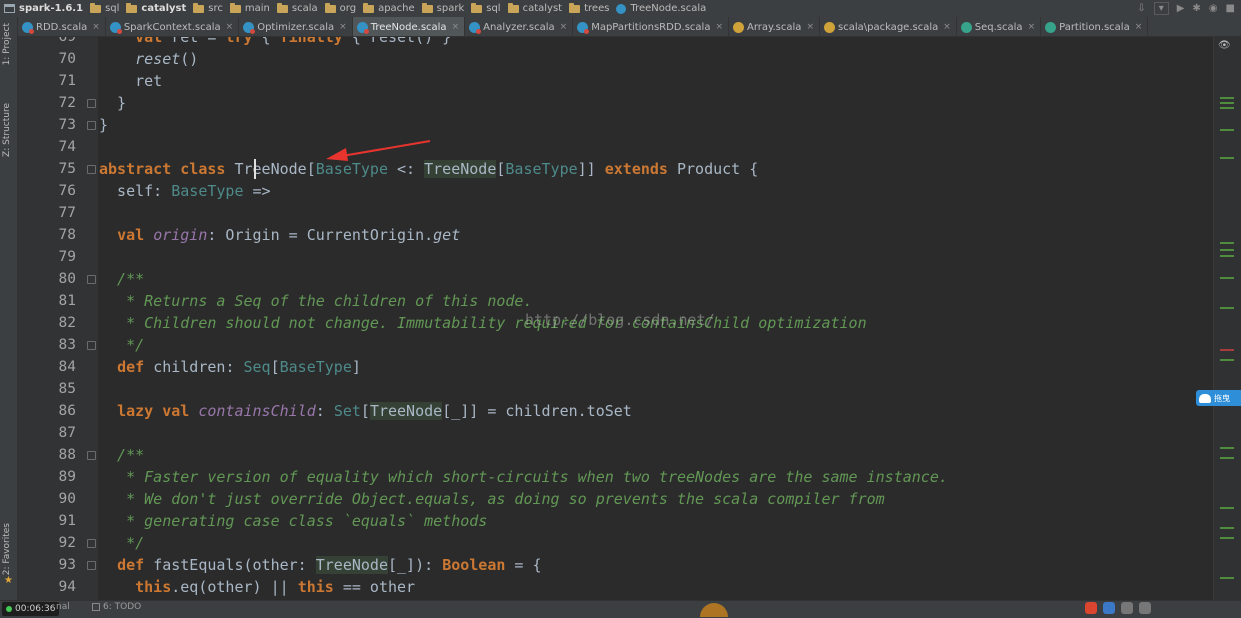 This screenshot has width=1241, height=618. What do you see at coordinates (7, 549) in the screenshot?
I see `favorites-tool-tab: 2: Favorites` at bounding box center [7, 549].